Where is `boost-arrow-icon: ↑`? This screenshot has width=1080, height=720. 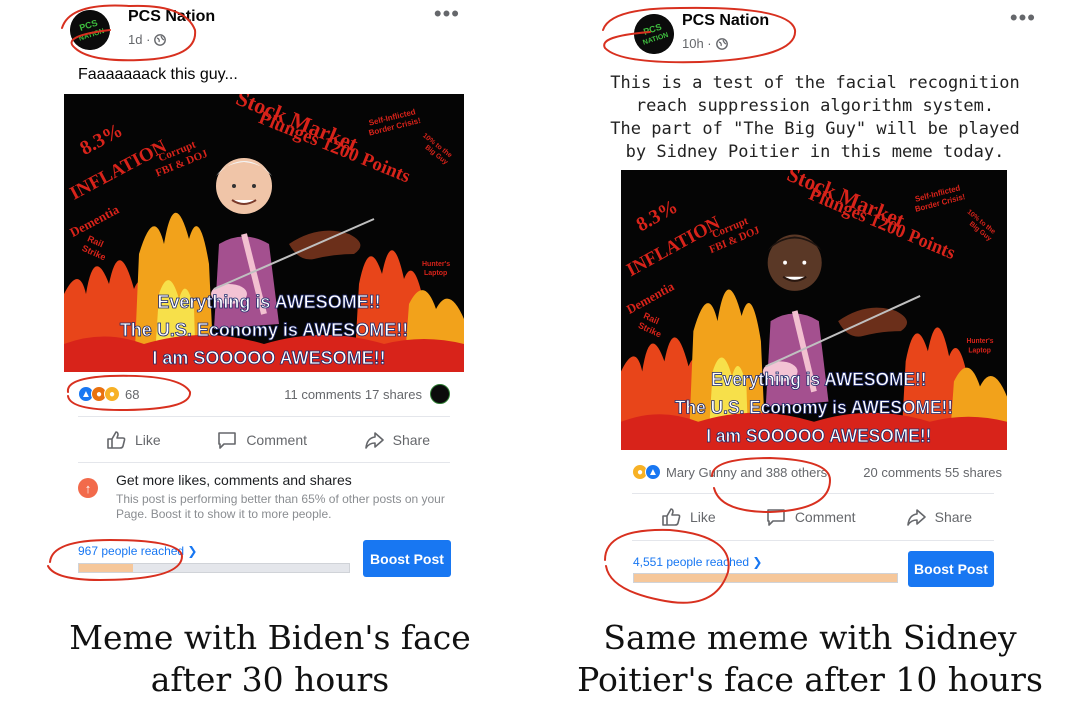
boost-arrow-icon: ↑ is located at coordinates (88, 488).